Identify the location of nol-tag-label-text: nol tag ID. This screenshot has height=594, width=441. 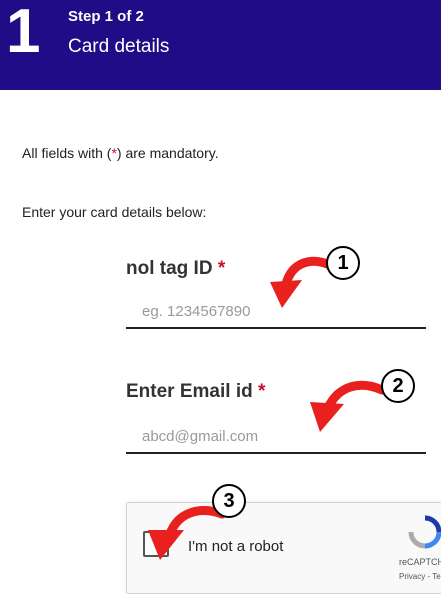
(169, 268).